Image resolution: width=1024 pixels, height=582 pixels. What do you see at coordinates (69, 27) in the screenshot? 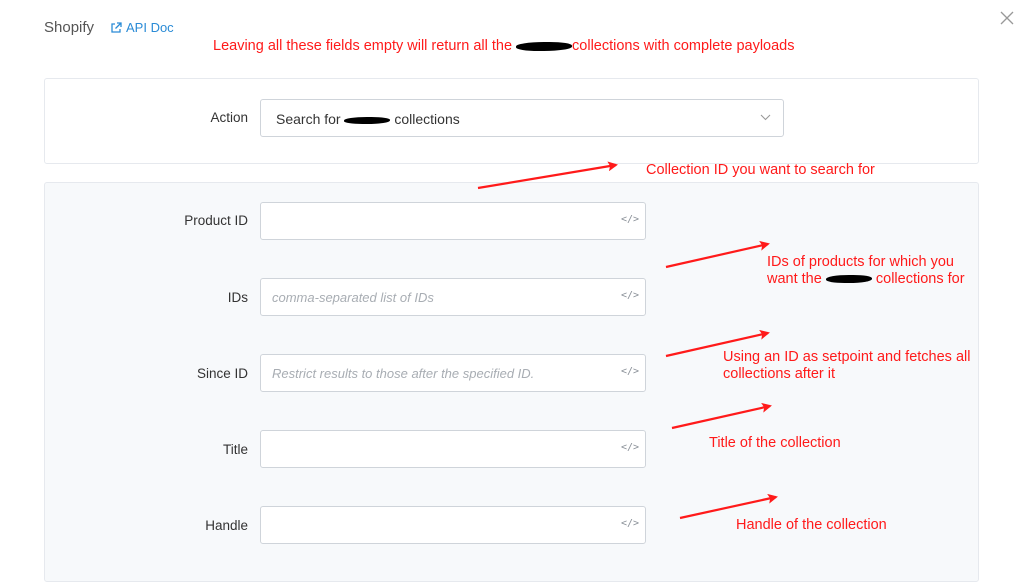
I see `app-title: Shopify` at bounding box center [69, 27].